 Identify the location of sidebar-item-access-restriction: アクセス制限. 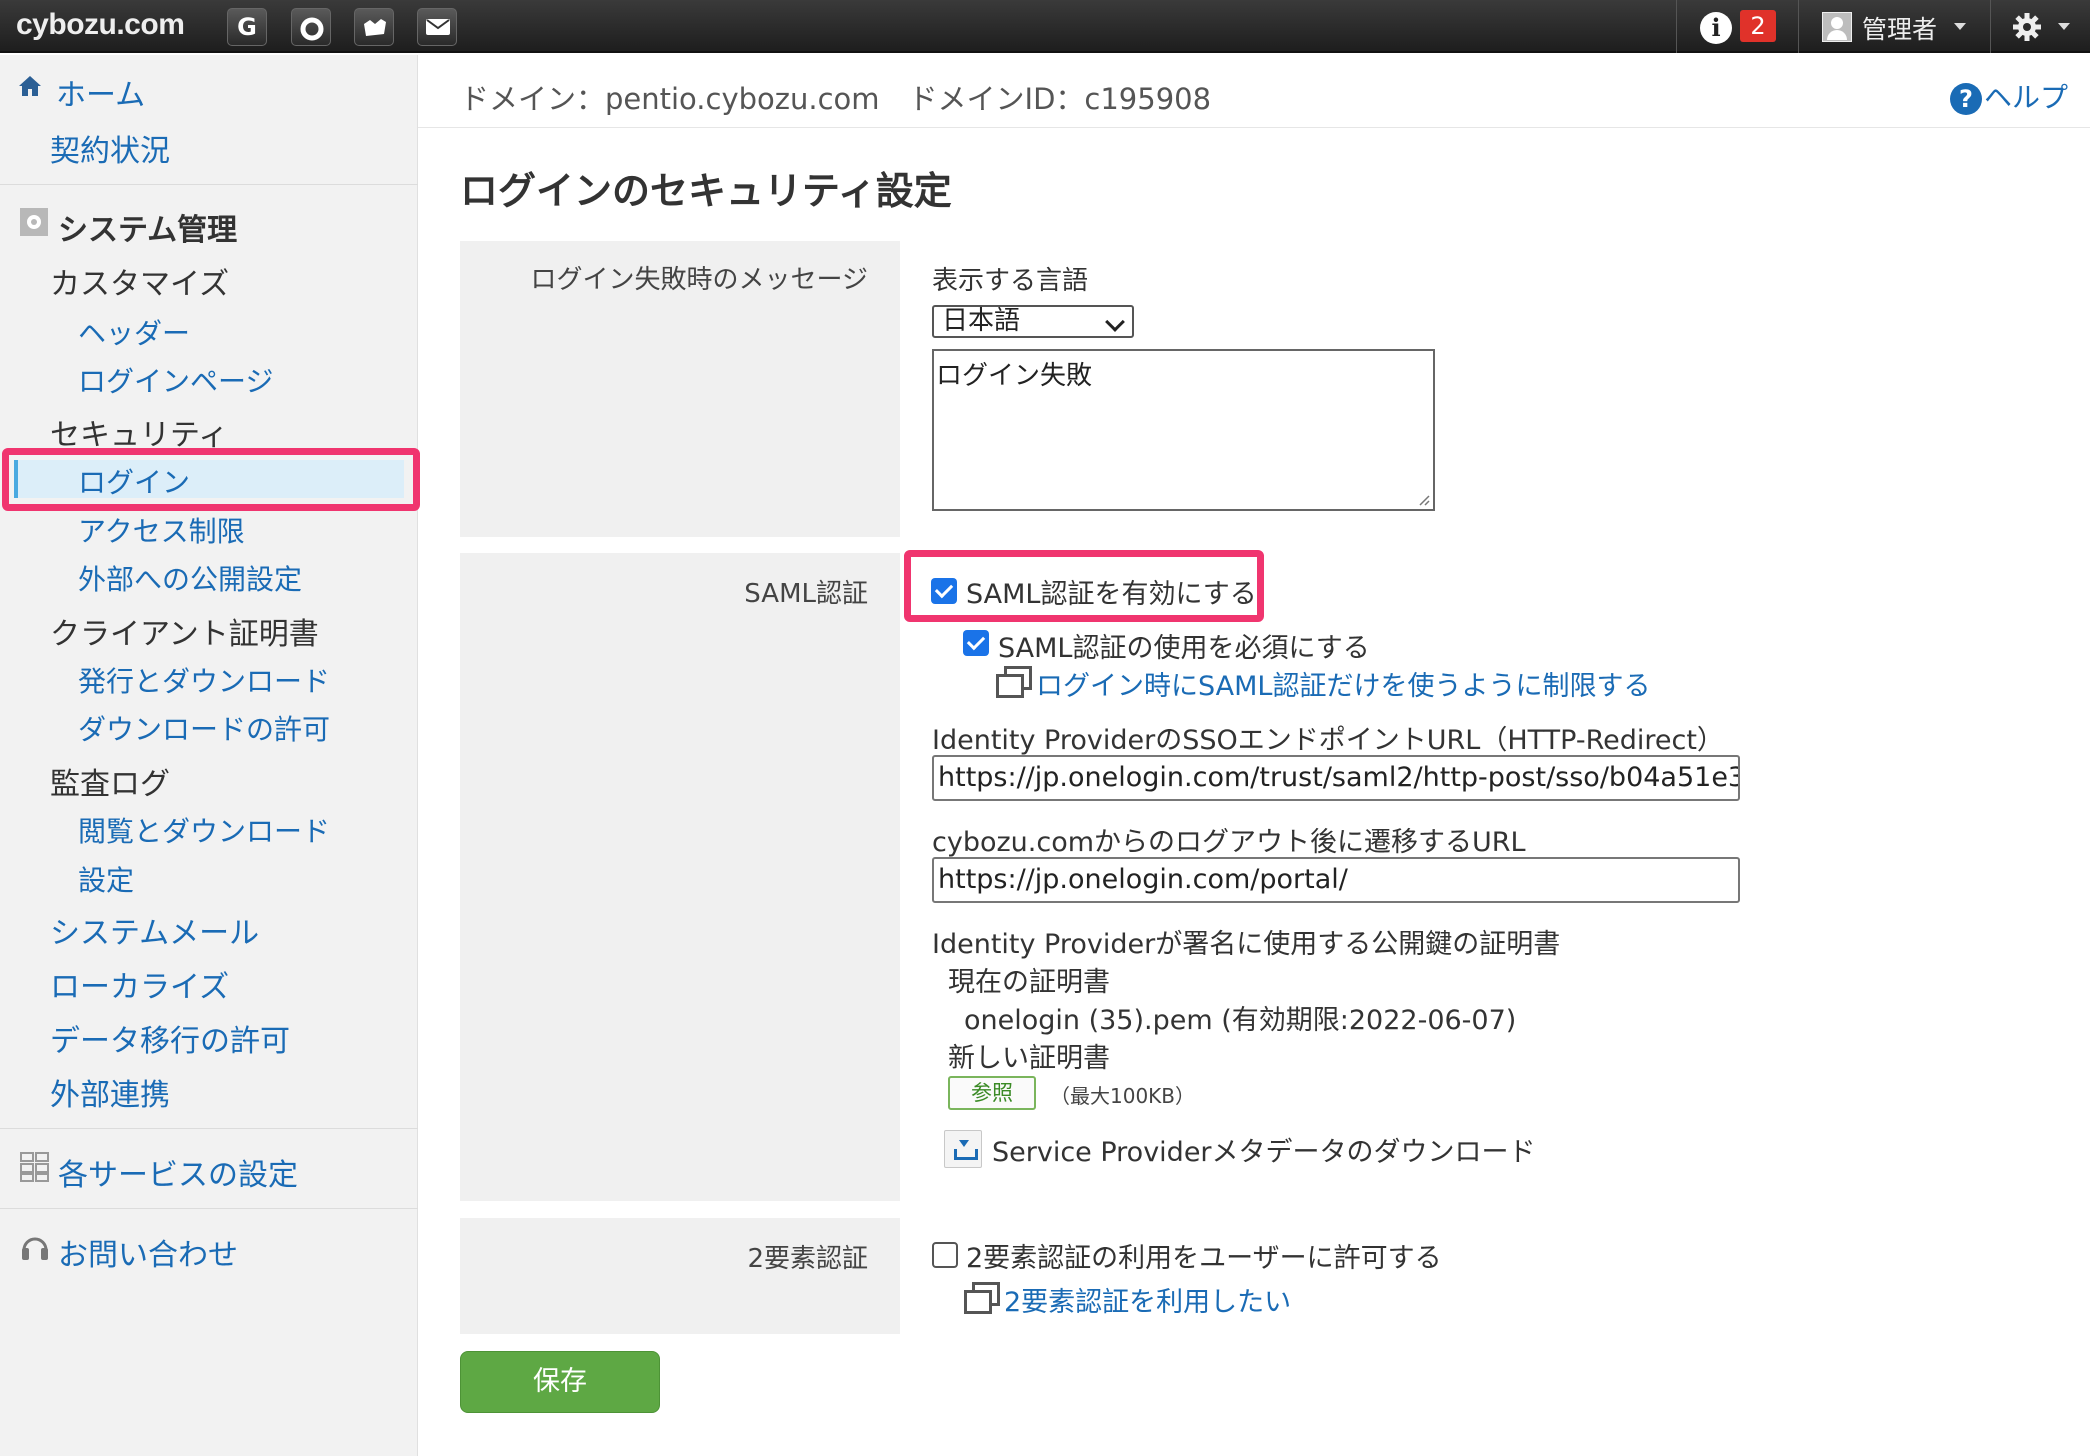
(161, 530).